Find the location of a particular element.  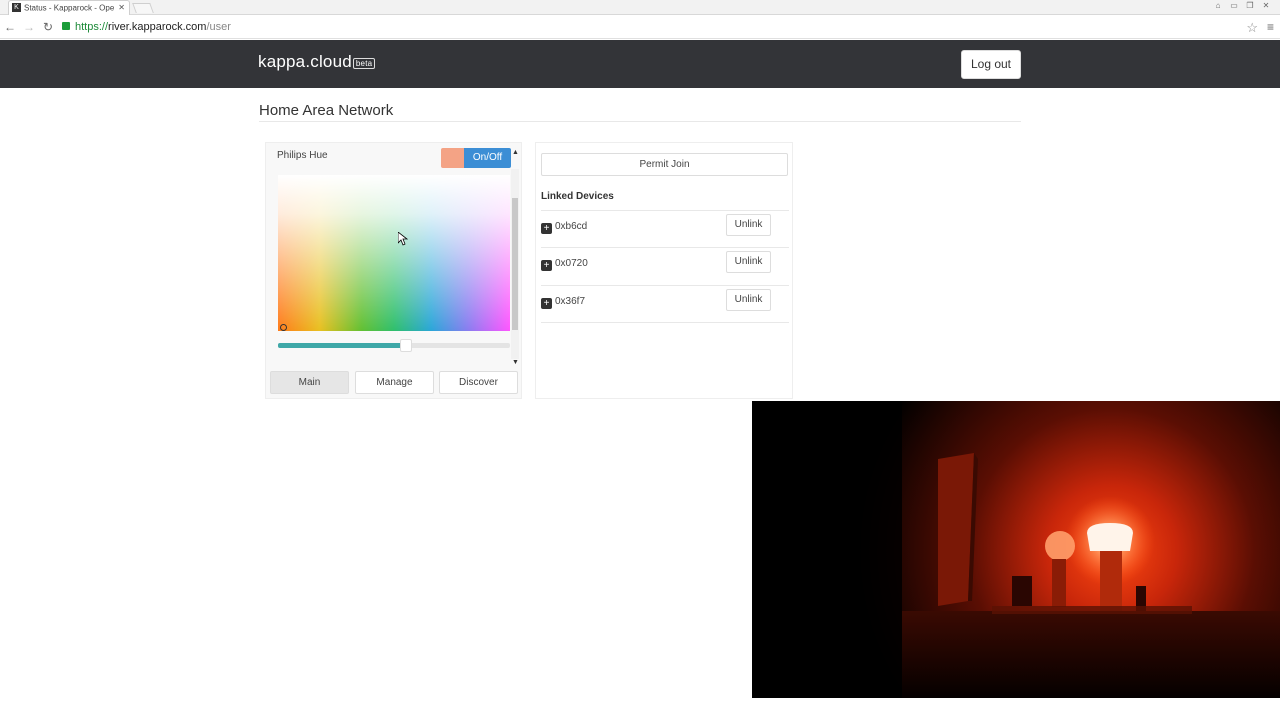

new-tab-button is located at coordinates (143, 8).